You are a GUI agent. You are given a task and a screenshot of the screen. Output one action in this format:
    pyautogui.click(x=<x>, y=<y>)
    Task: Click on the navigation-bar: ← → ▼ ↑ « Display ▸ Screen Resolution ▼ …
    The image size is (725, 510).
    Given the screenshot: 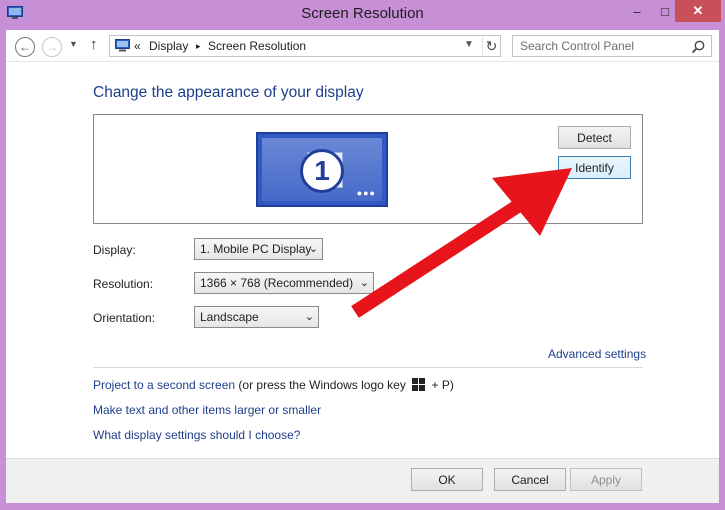 What is the action you would take?
    pyautogui.click(x=362, y=46)
    